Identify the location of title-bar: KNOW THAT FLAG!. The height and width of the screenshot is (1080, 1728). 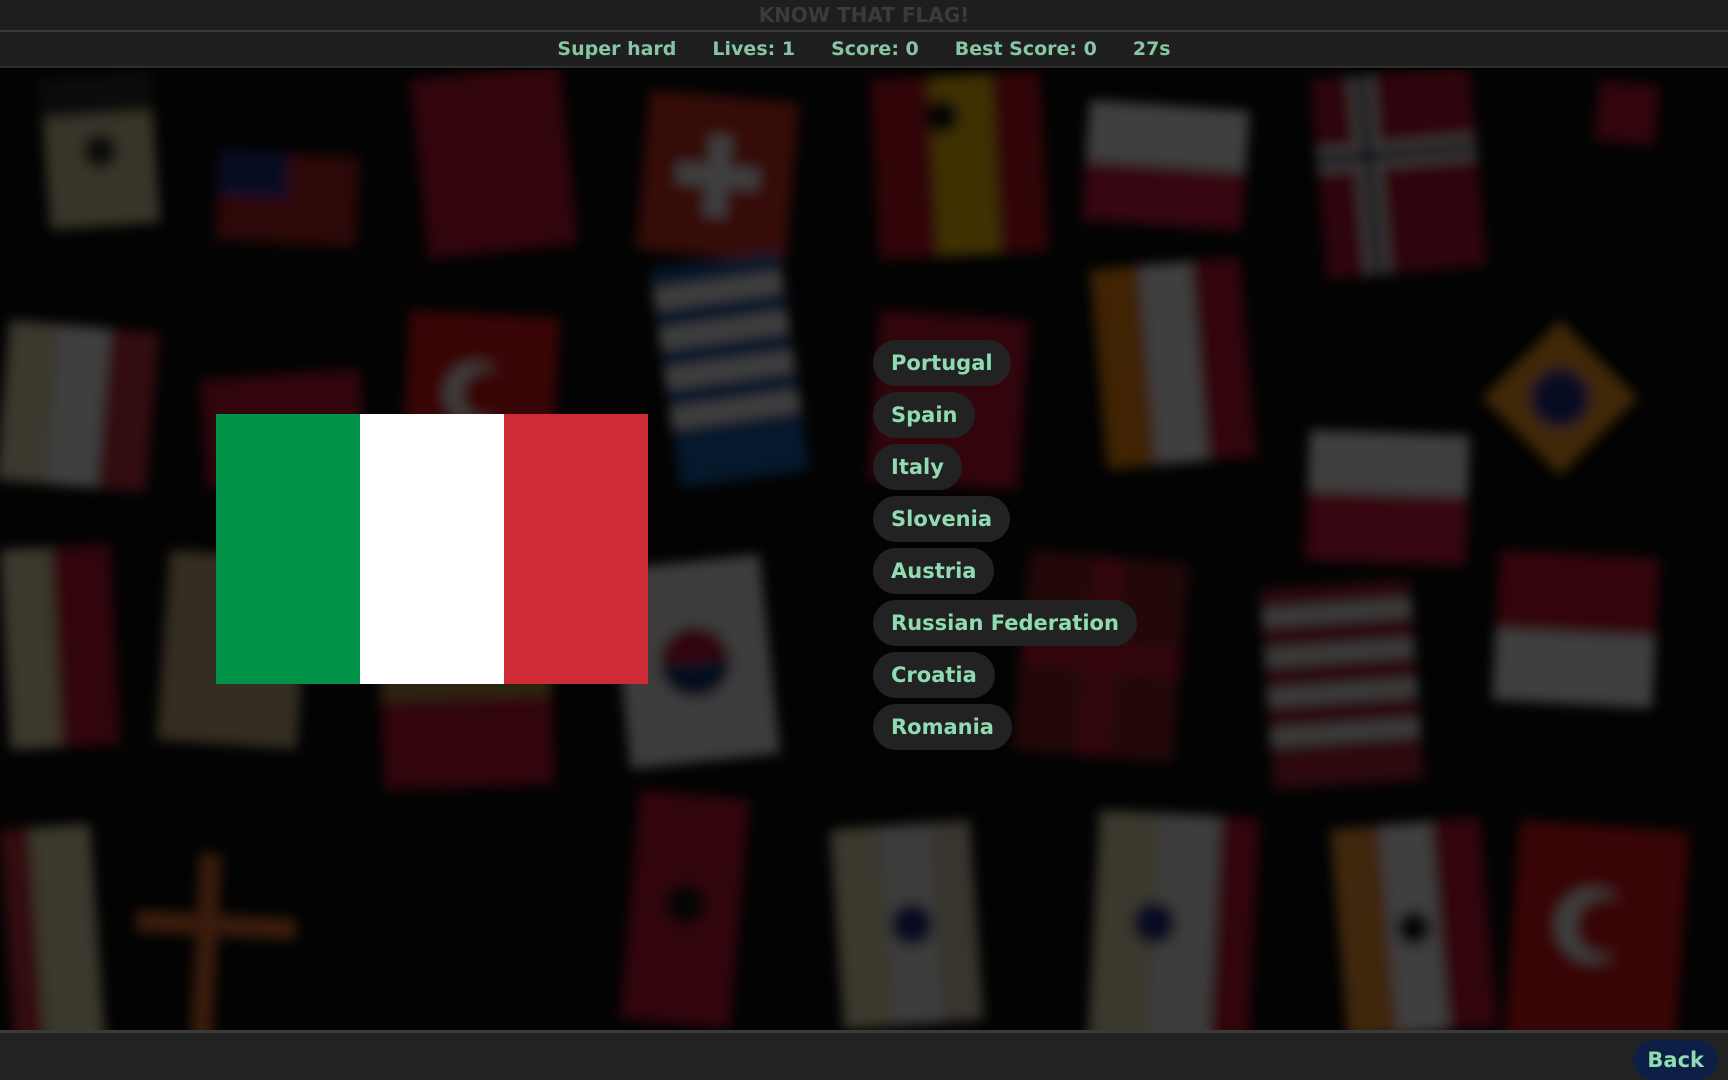
(864, 16).